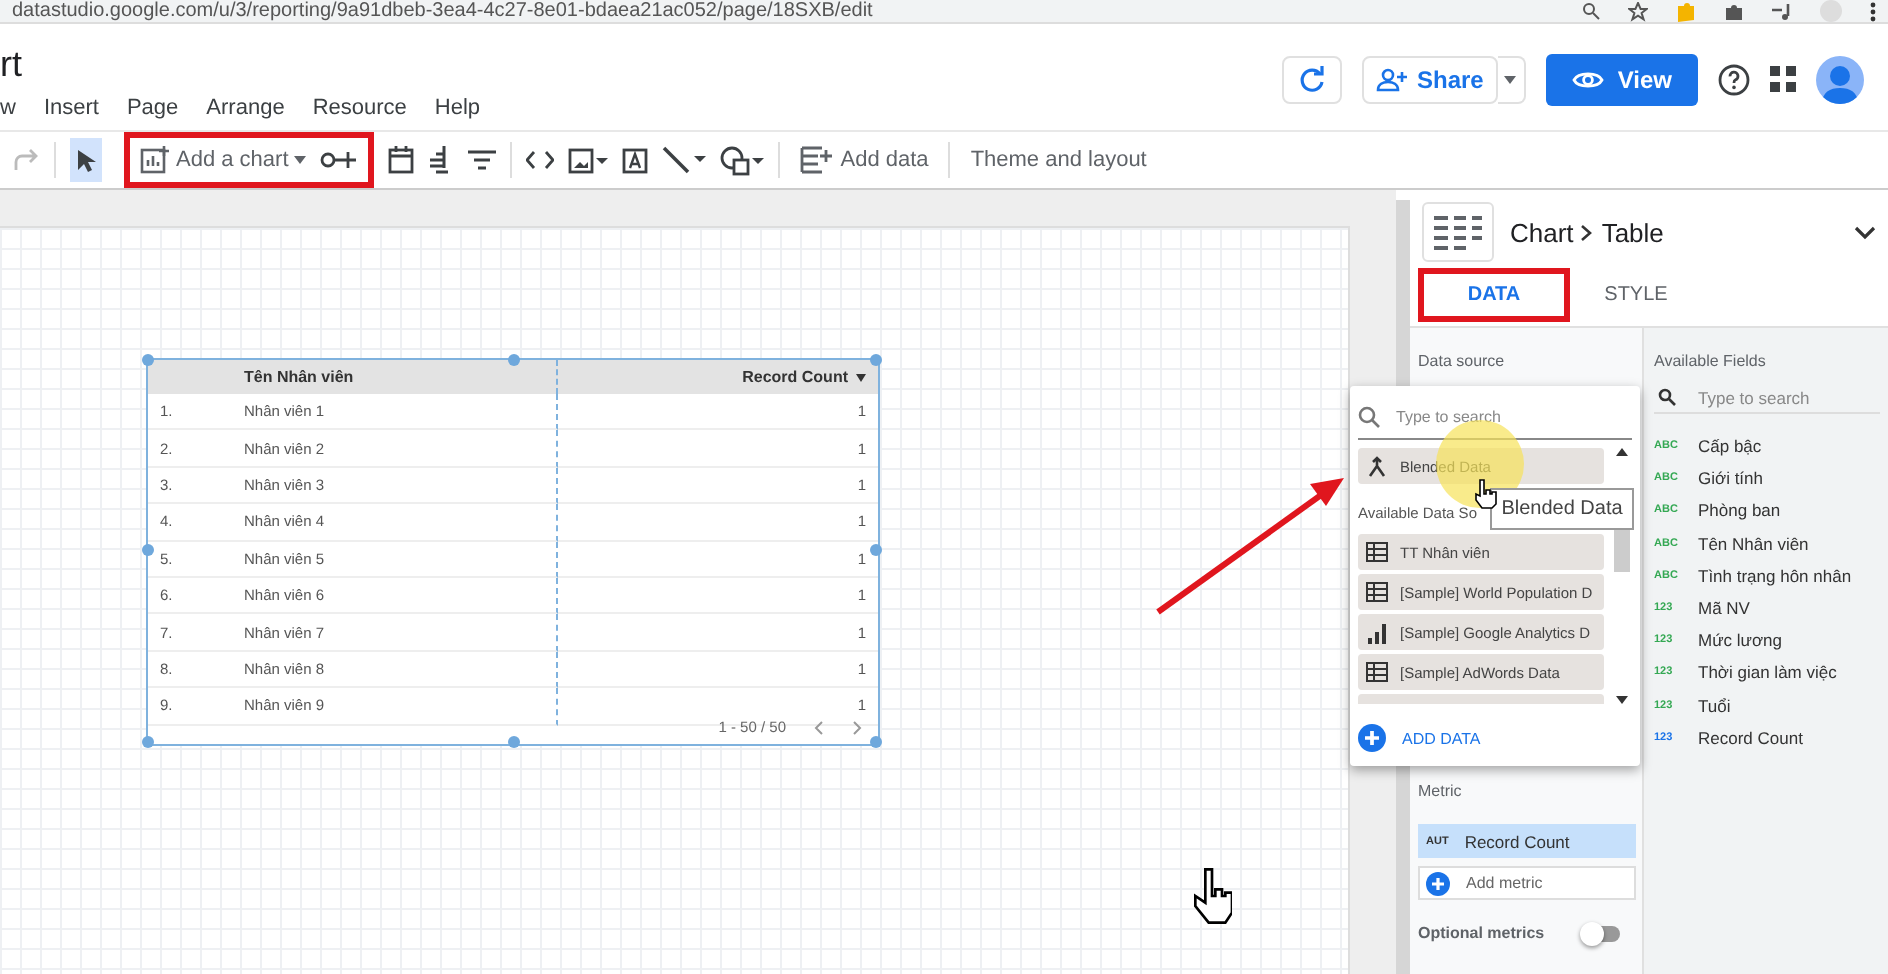 Image resolution: width=1888 pixels, height=974 pixels. What do you see at coordinates (1734, 79) in the screenshot?
I see `help-icon` at bounding box center [1734, 79].